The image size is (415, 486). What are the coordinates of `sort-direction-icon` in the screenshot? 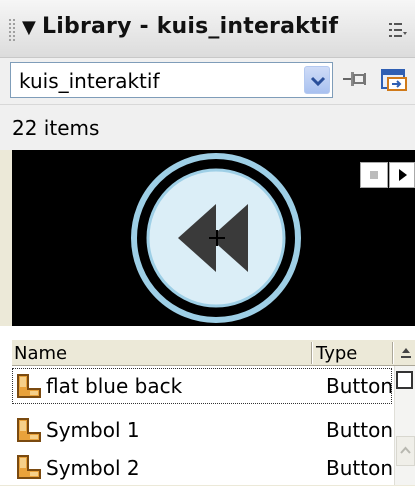 It's located at (406, 353).